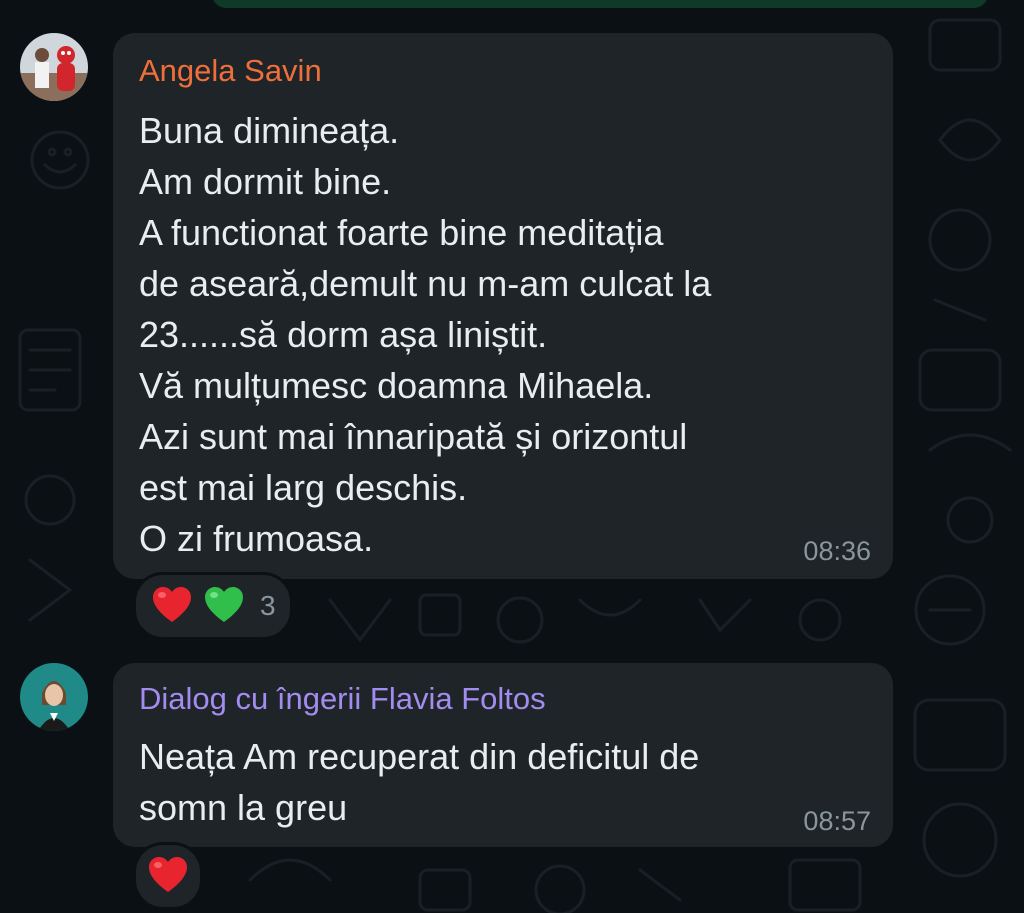 The height and width of the screenshot is (913, 1024). What do you see at coordinates (342, 699) in the screenshot?
I see `sender-name: Dialog cu îngerii Flavia Foltos` at bounding box center [342, 699].